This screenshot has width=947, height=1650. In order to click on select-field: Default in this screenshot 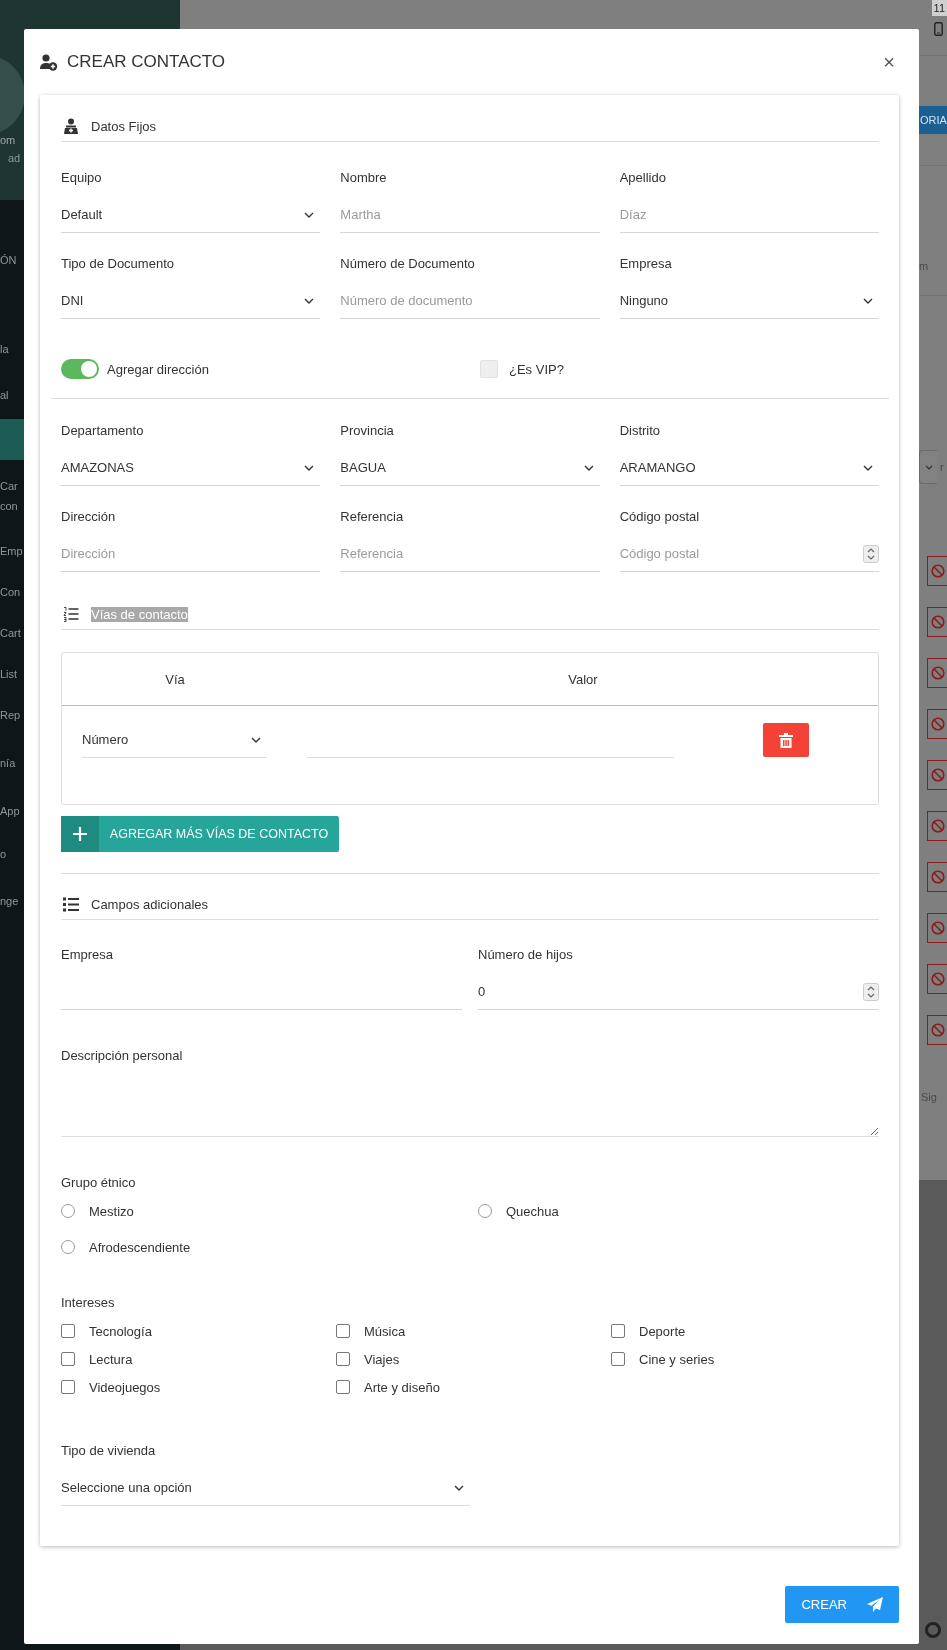, I will do `click(191, 215)`.